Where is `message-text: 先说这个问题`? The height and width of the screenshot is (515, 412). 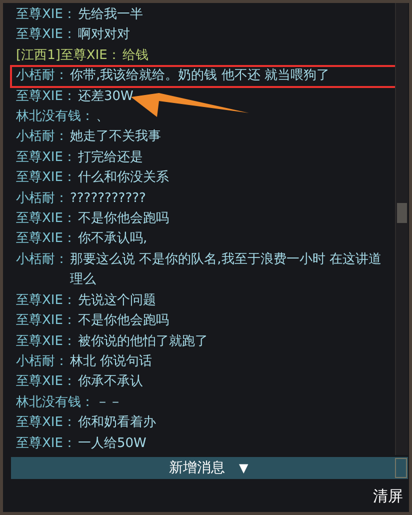 message-text: 先说这个问题 is located at coordinates (117, 301).